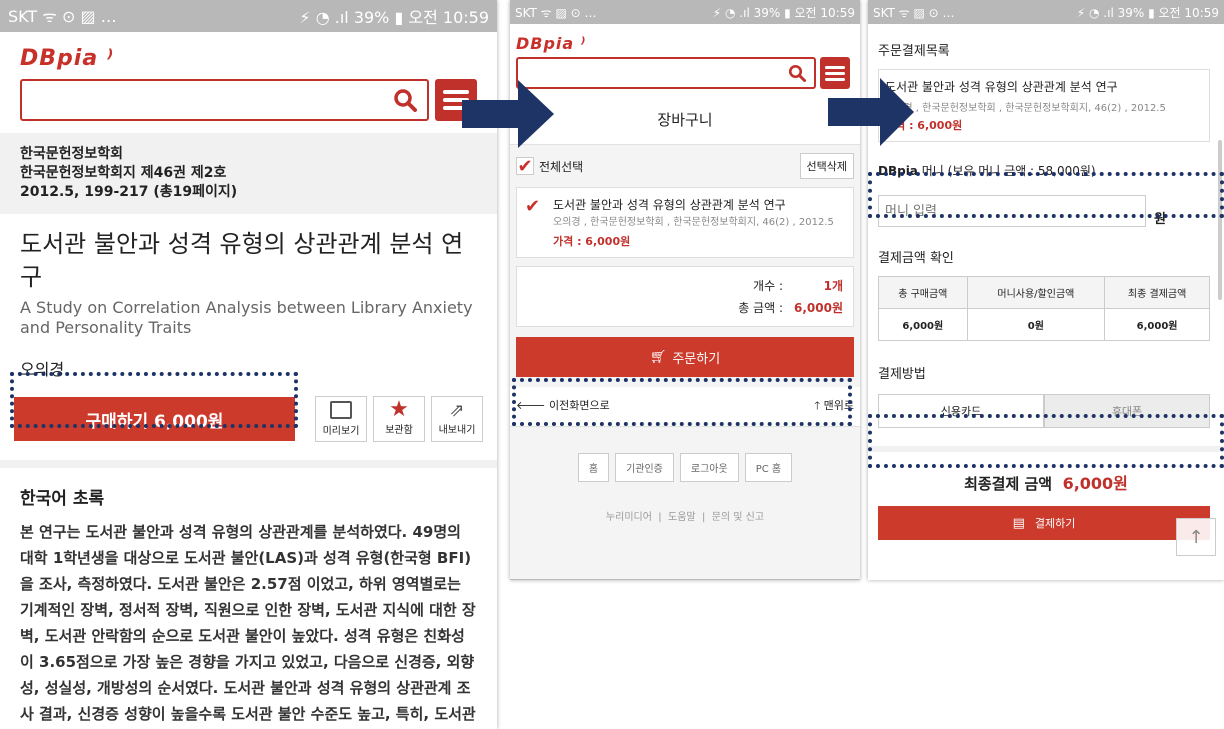 The height and width of the screenshot is (729, 1224). What do you see at coordinates (834, 406) in the screenshot?
I see `top-link: 🡑 맨위로` at bounding box center [834, 406].